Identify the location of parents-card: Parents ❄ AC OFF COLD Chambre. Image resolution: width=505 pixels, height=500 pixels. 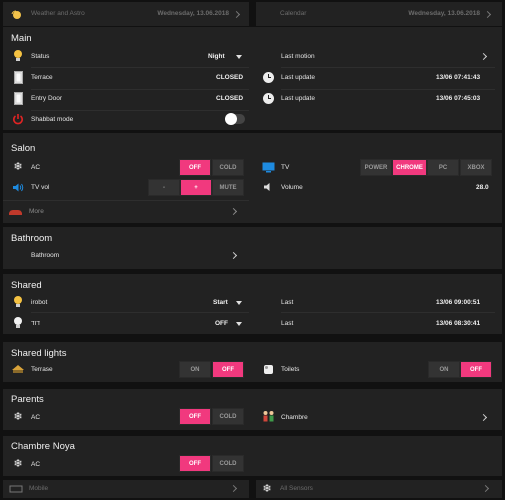
(252, 409).